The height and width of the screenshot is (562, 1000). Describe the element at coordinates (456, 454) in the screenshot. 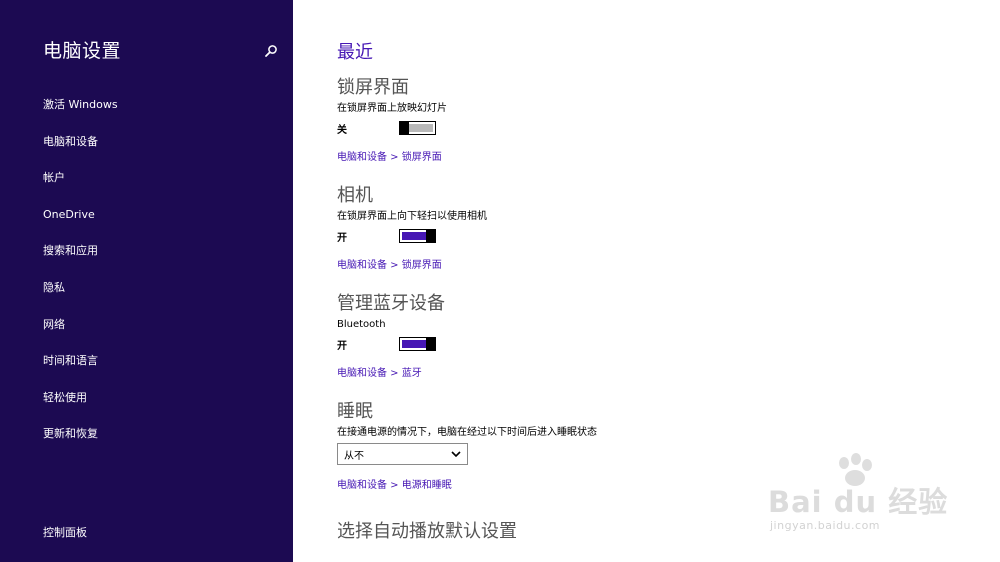

I see `chevron-down-icon` at that location.